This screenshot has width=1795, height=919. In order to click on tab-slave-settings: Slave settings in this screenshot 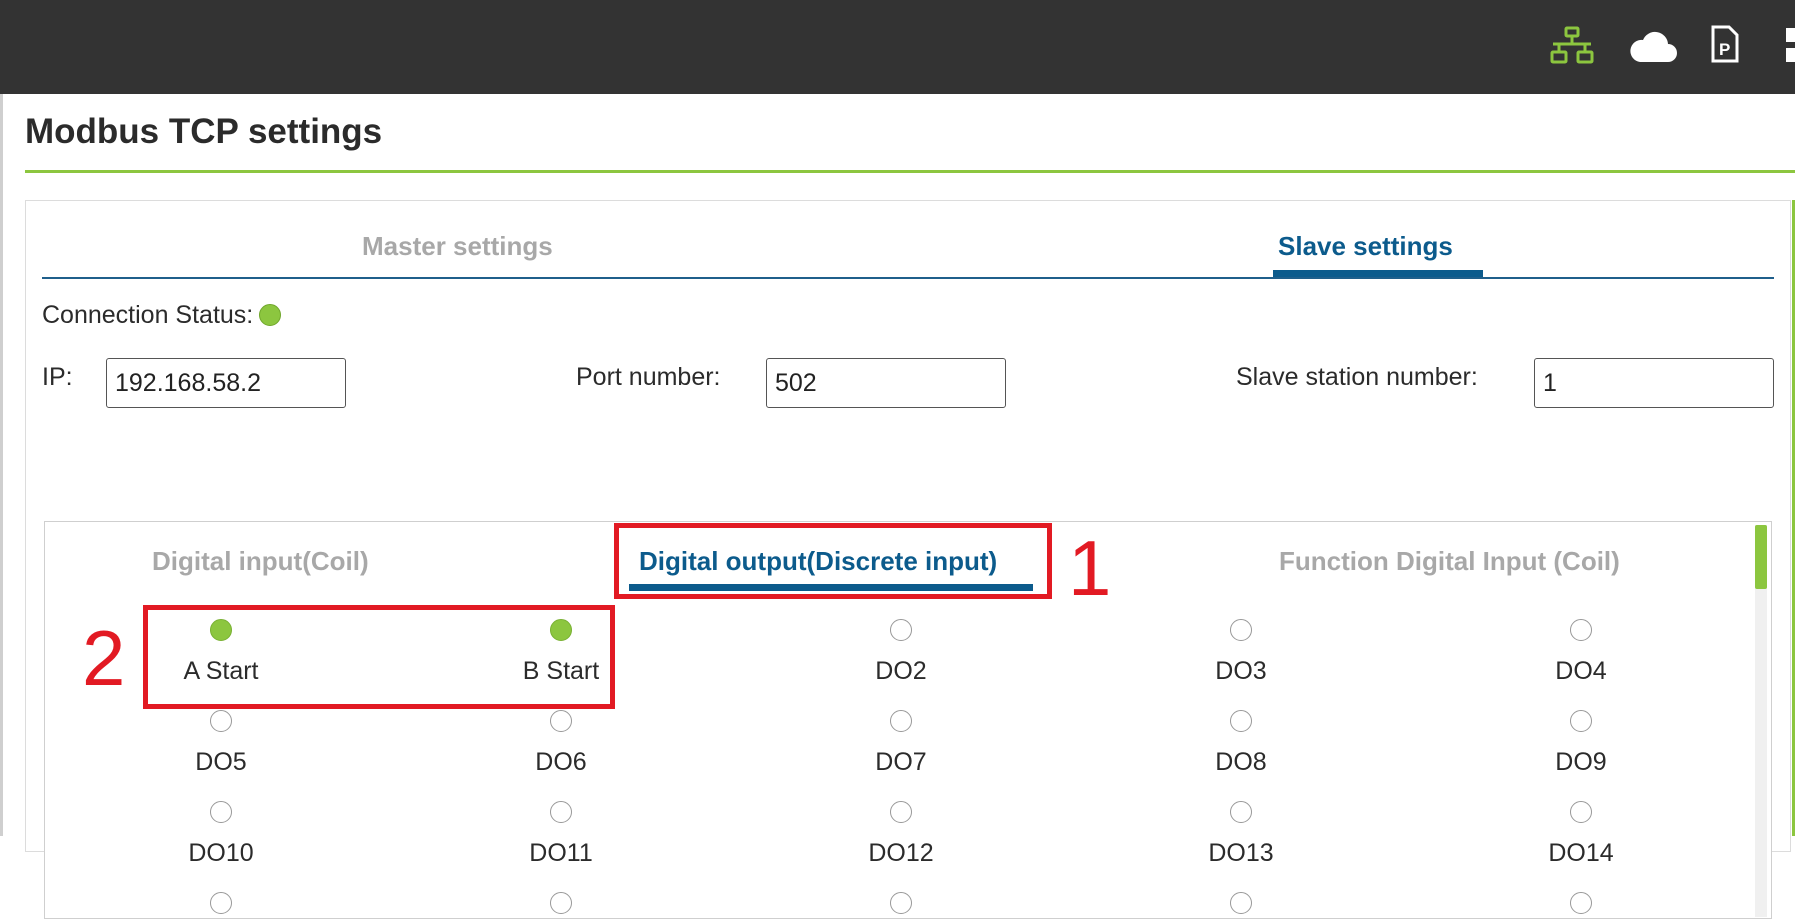, I will do `click(1365, 246)`.